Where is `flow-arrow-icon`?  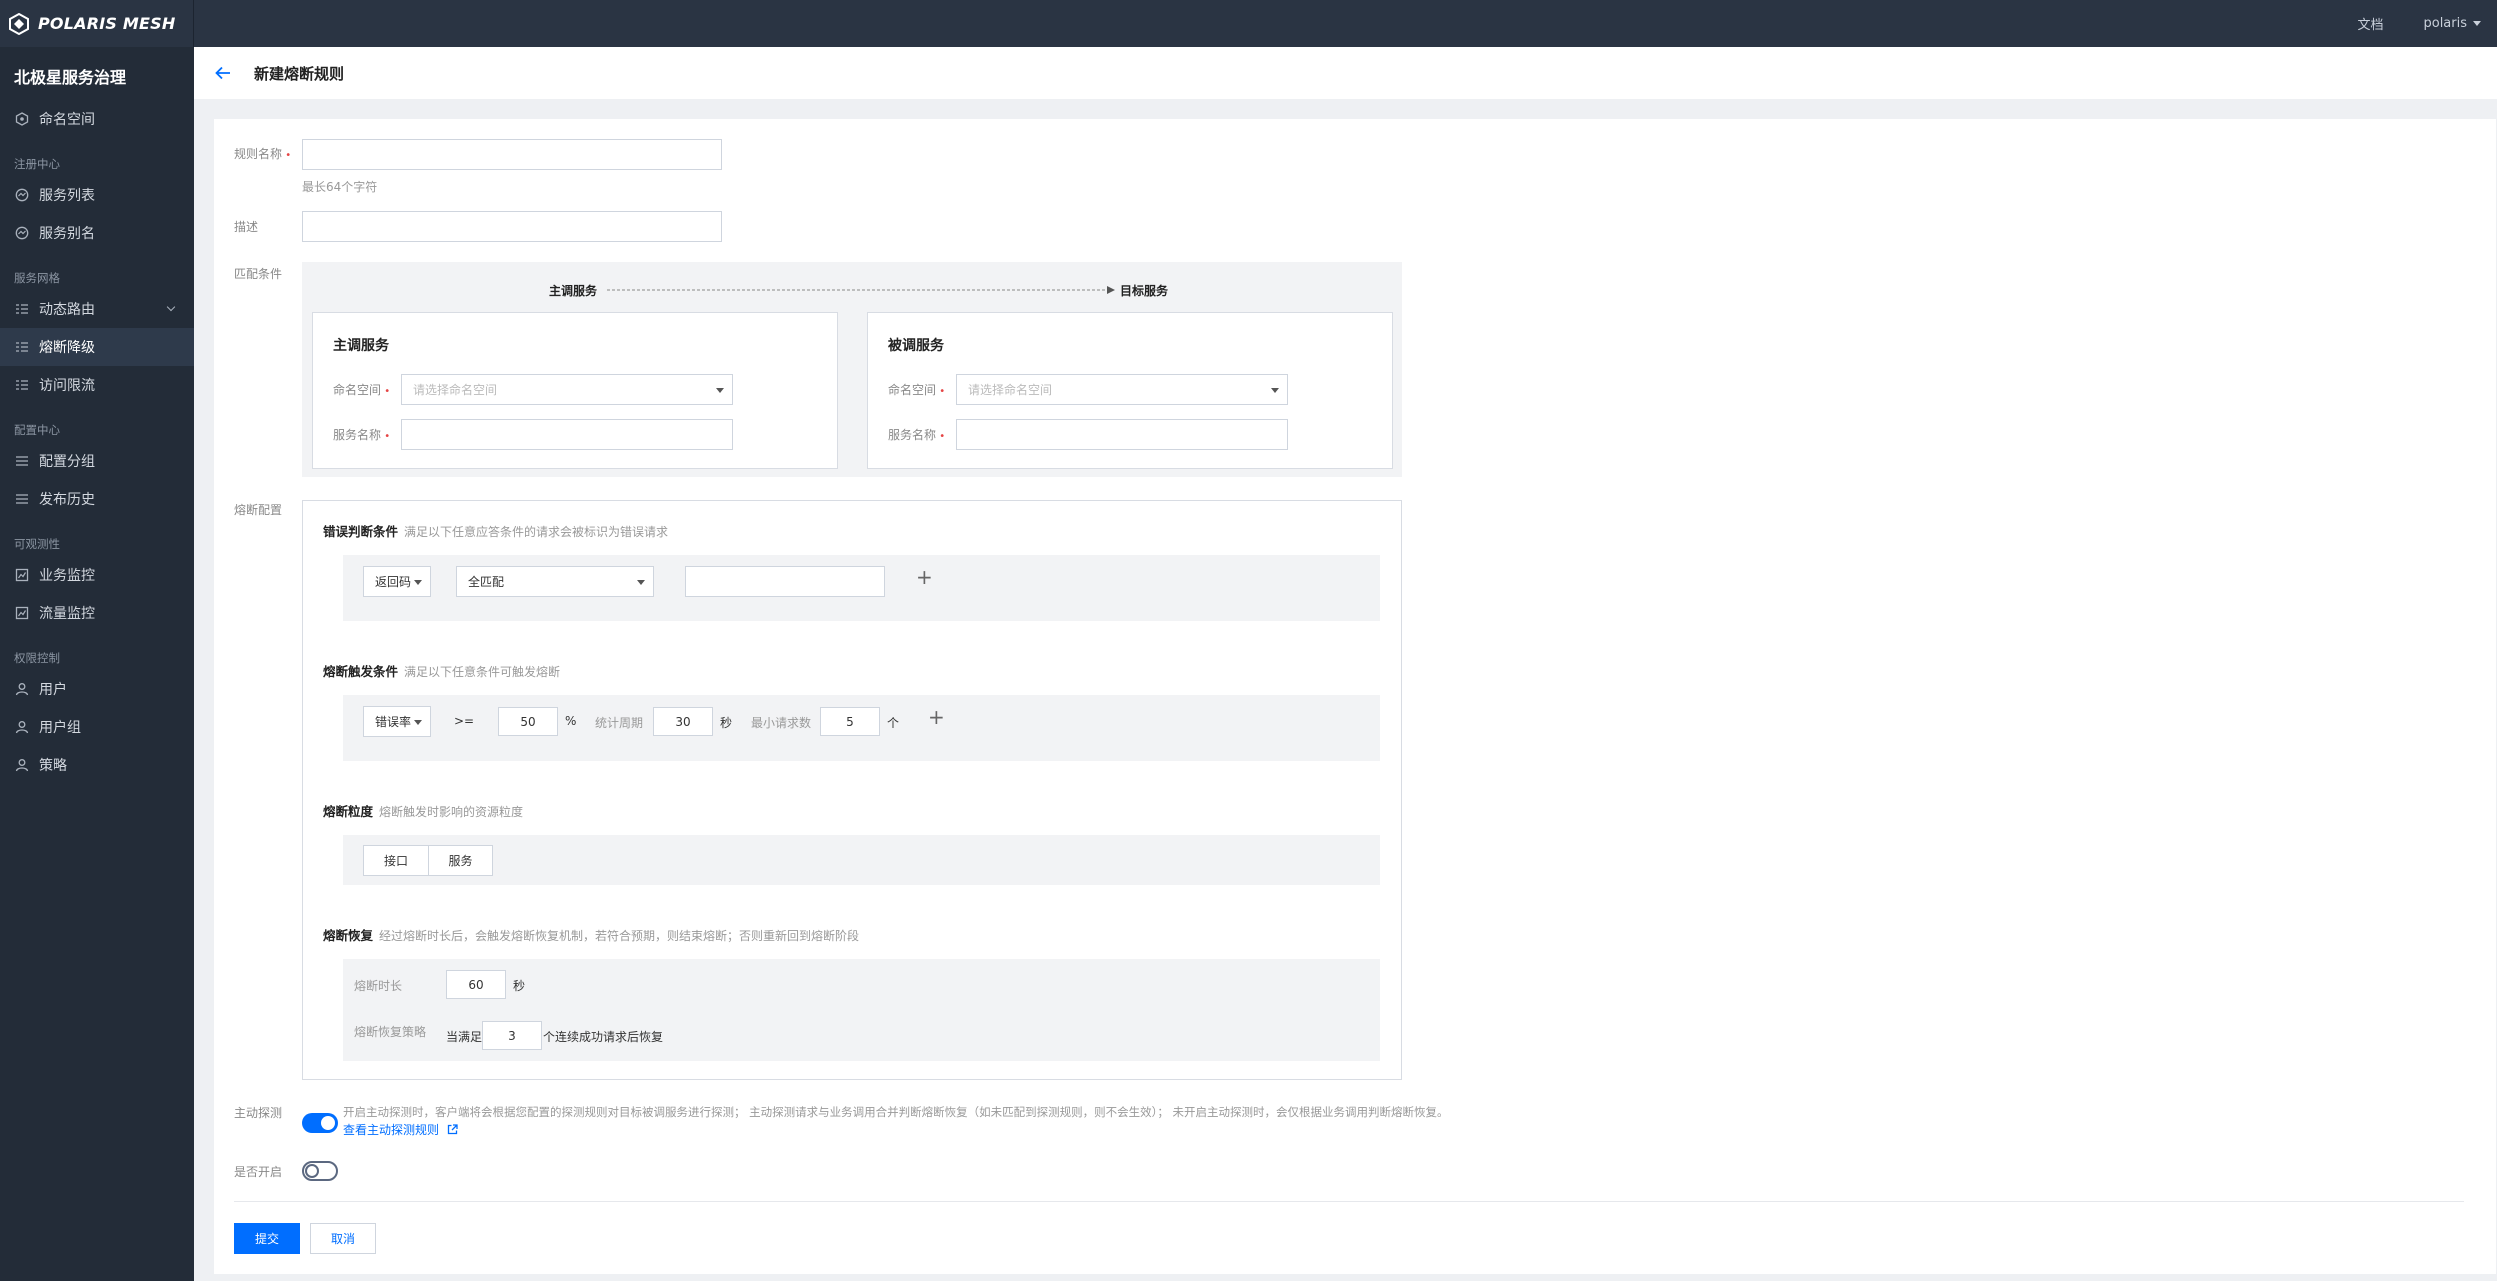 flow-arrow-icon is located at coordinates (861, 290).